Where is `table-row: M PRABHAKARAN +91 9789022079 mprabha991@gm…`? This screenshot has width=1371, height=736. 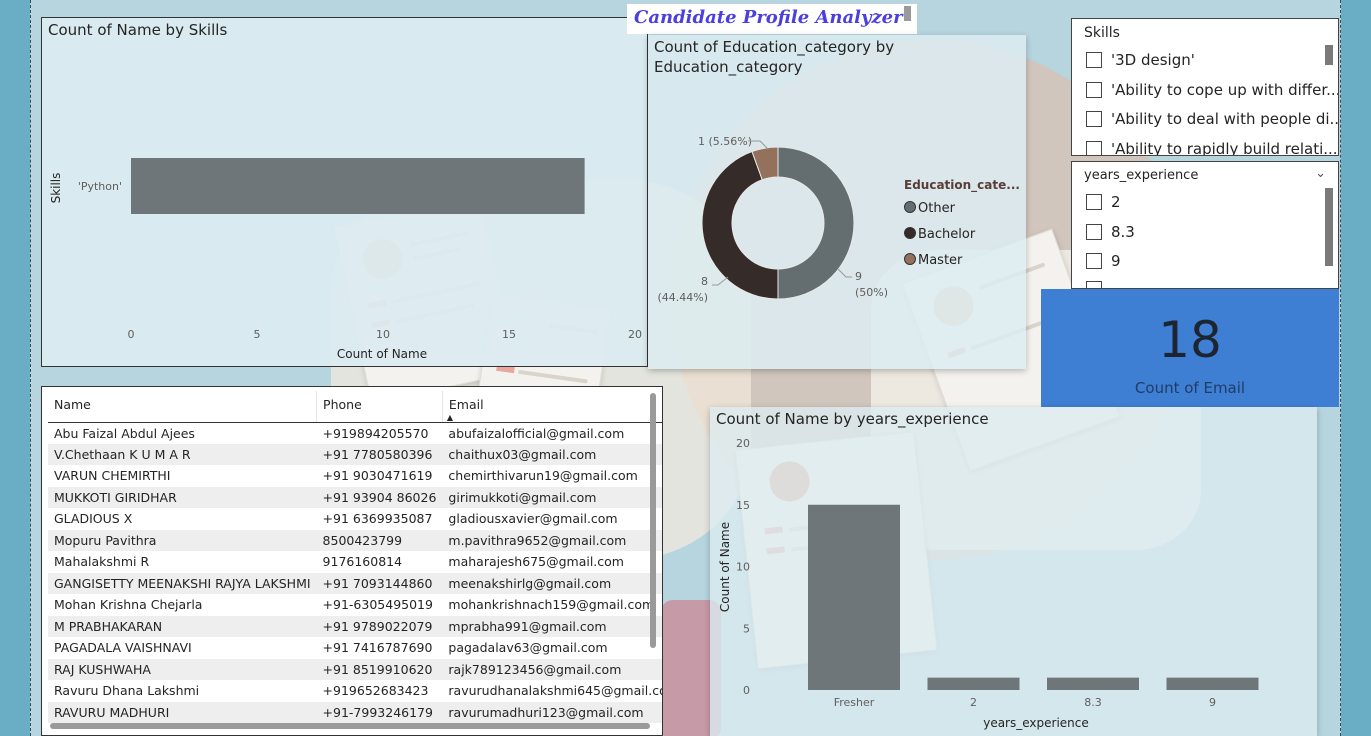
table-row: M PRABHAKARAN +91 9789022079 mprabha991@gm… is located at coordinates (355, 626).